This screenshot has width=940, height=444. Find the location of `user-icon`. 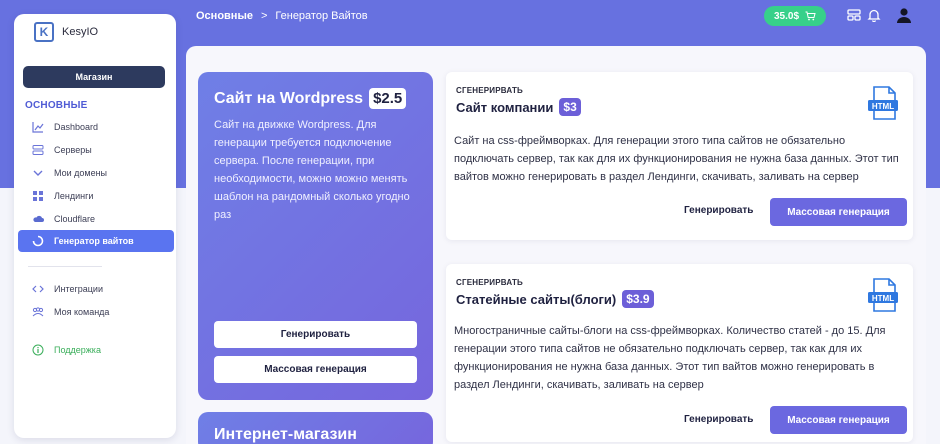

user-icon is located at coordinates (904, 15).